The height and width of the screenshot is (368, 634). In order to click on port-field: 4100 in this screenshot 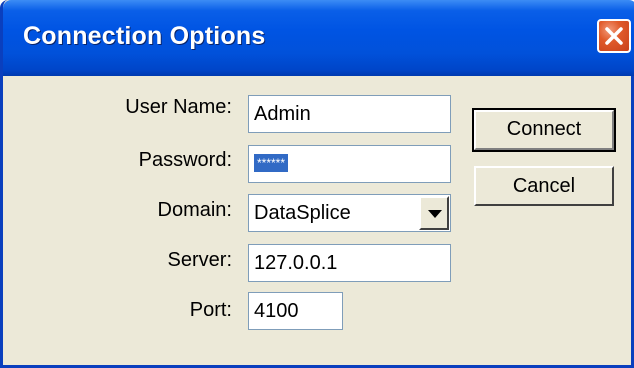, I will do `click(295, 311)`.